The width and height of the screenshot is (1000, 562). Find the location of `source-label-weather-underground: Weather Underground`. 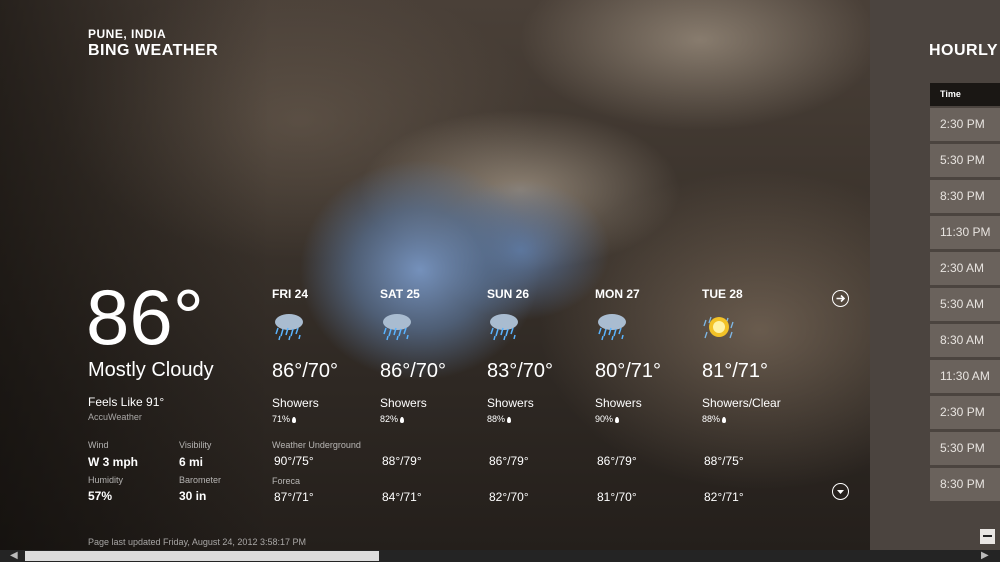

source-label-weather-underground: Weather Underground is located at coordinates (316, 445).